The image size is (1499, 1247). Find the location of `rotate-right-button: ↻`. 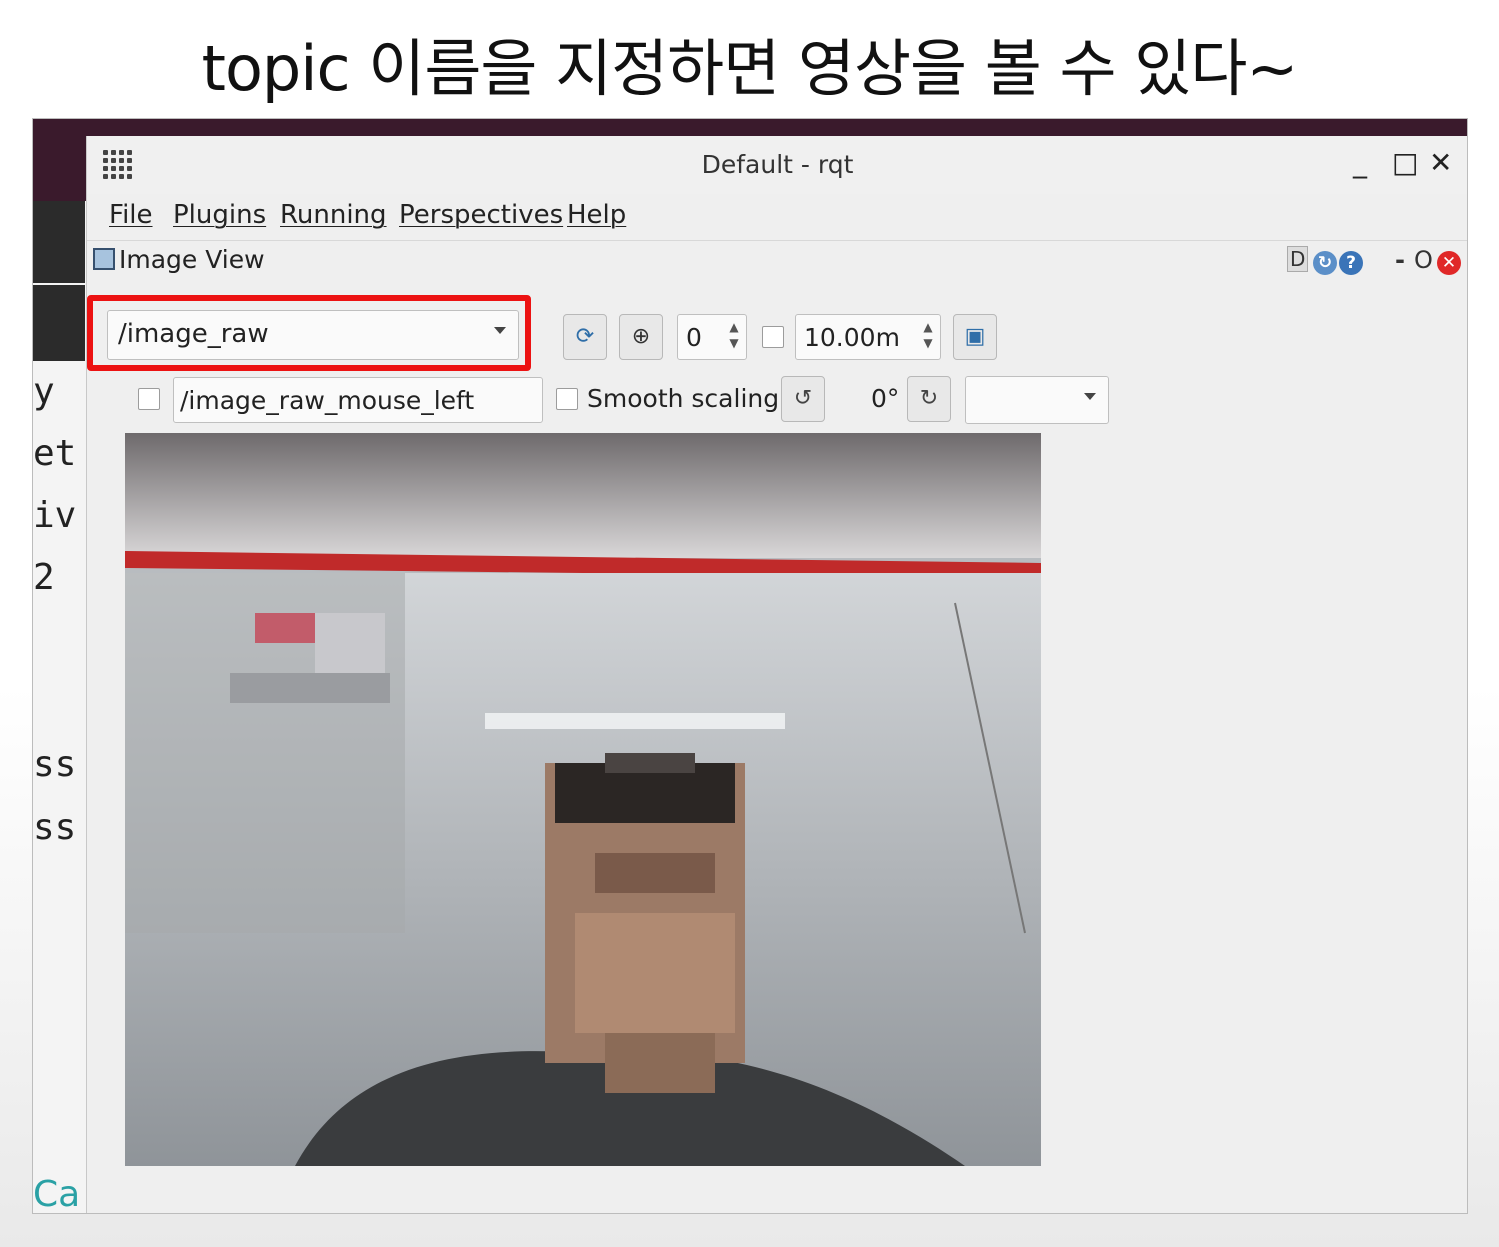

rotate-right-button: ↻ is located at coordinates (929, 399).